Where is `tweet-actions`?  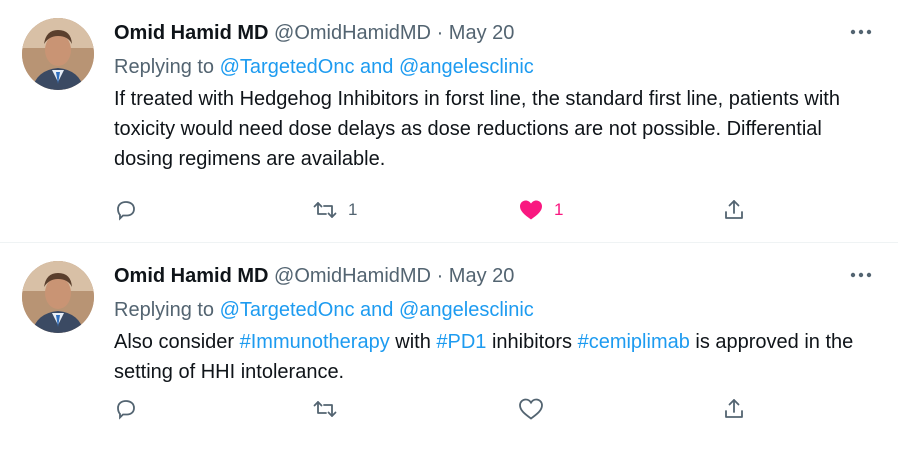
tweet-actions is located at coordinates (444, 409).